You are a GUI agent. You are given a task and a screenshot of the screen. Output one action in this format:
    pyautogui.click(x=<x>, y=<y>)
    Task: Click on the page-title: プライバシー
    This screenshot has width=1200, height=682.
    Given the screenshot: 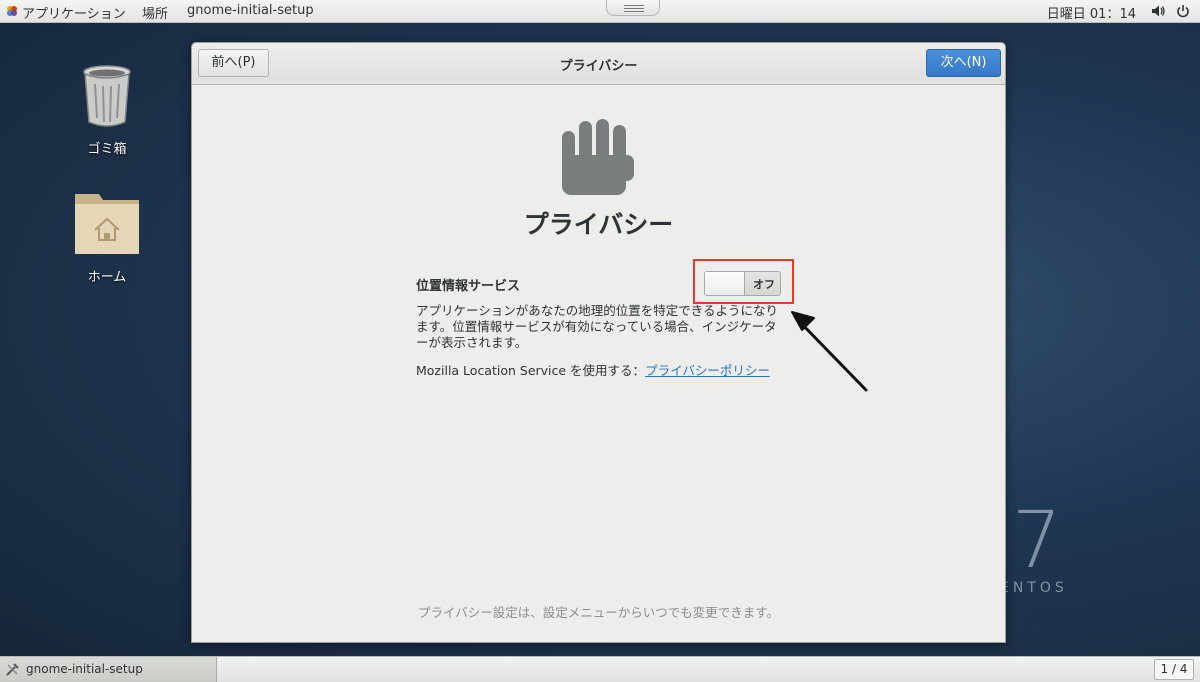 What is the action you would take?
    pyautogui.click(x=598, y=224)
    